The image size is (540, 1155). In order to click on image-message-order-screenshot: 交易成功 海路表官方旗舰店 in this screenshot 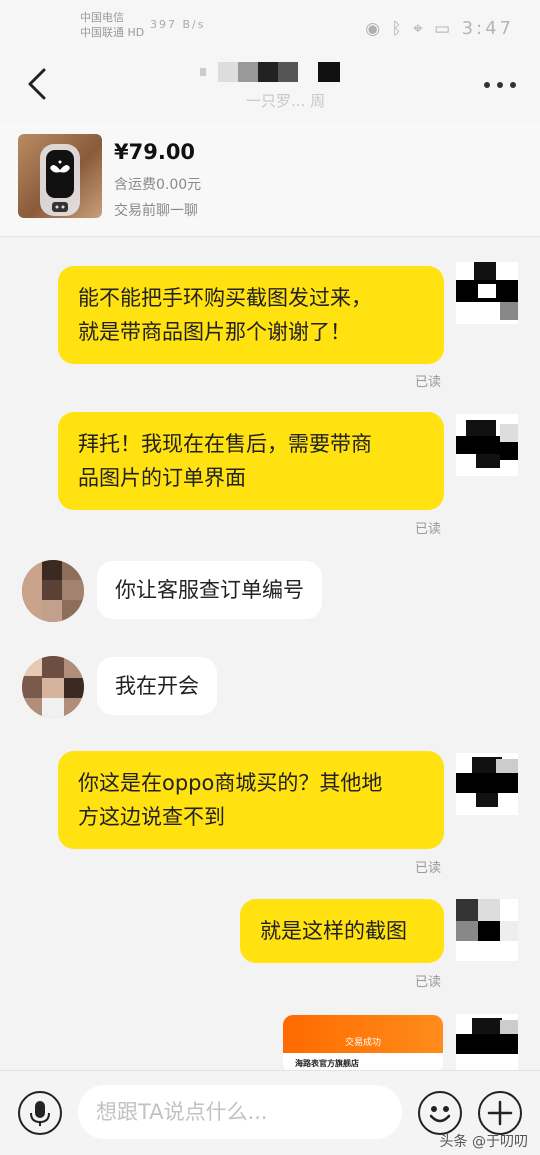, I will do `click(363, 1044)`.